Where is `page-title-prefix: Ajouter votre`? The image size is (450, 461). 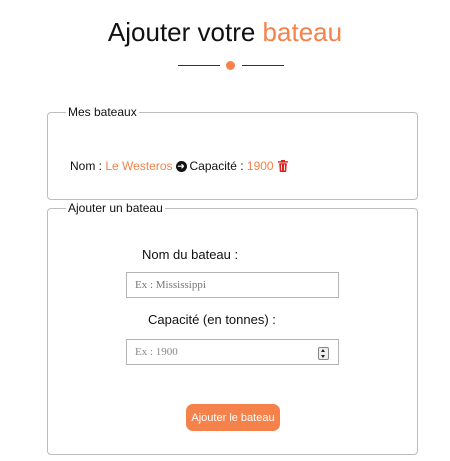
page-title-prefix: Ajouter votre is located at coordinates (181, 32).